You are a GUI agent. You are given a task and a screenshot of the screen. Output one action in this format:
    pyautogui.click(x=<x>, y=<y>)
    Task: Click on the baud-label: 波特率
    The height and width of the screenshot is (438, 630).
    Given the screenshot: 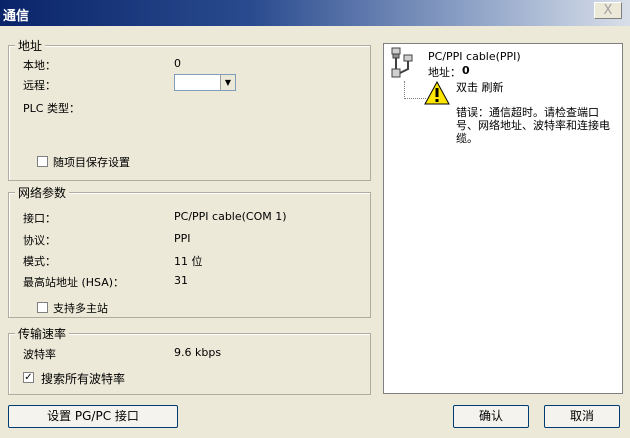 What is the action you would take?
    pyautogui.click(x=39, y=354)
    